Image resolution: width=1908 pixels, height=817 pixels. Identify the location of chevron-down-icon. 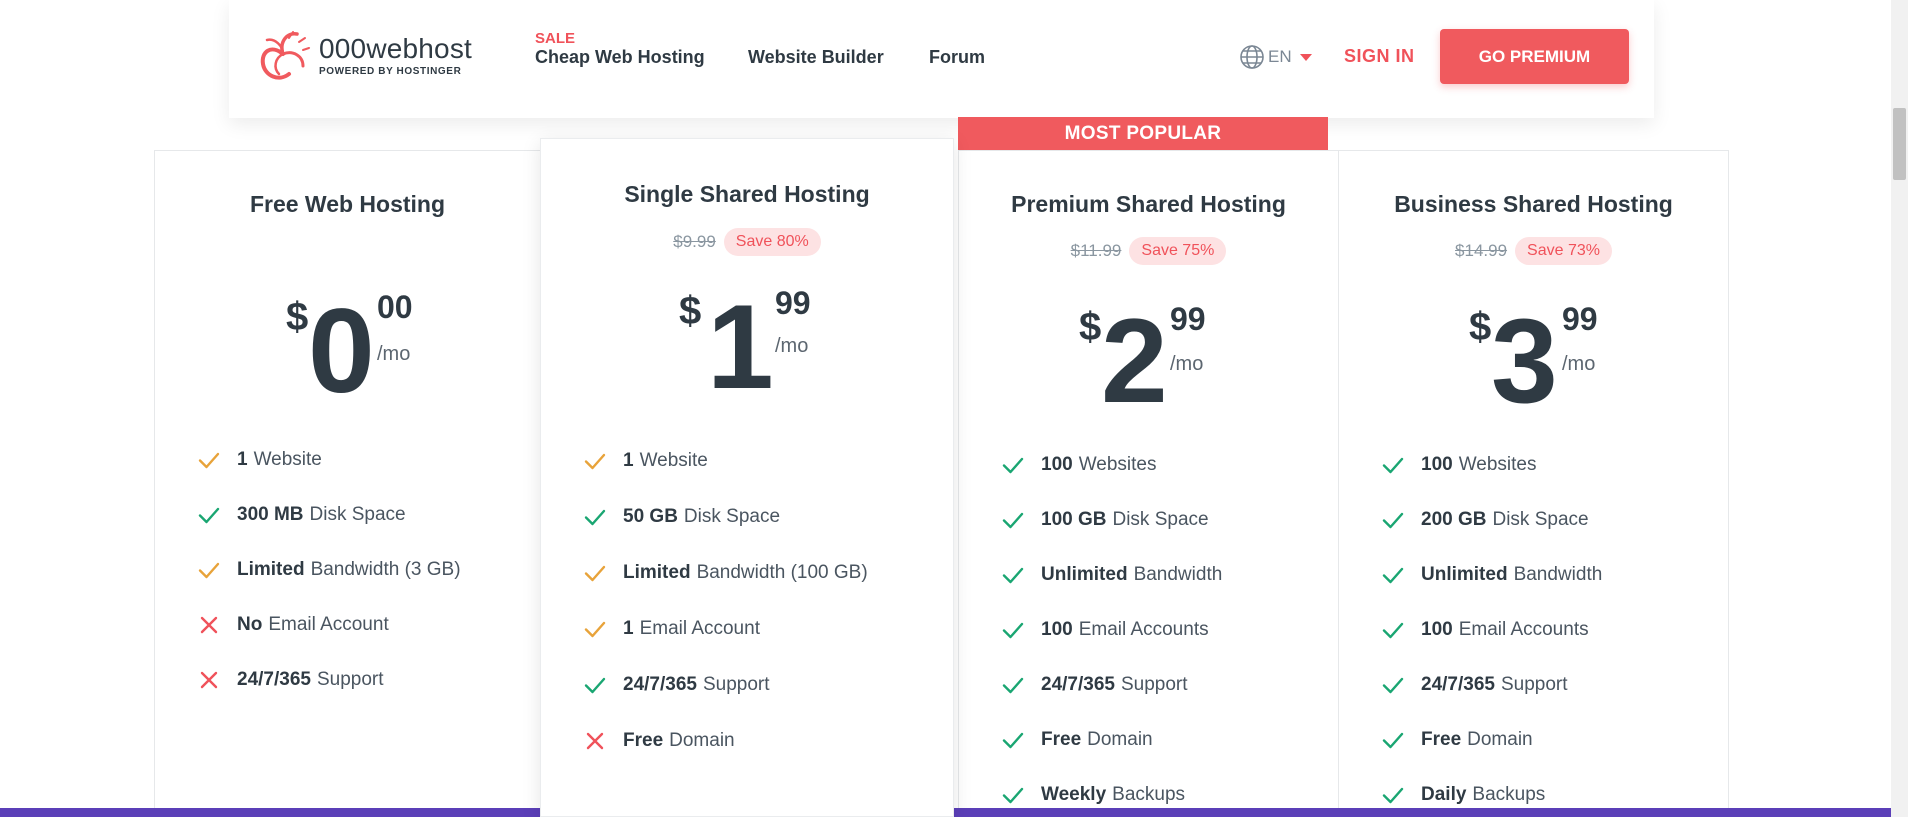
(1305, 57).